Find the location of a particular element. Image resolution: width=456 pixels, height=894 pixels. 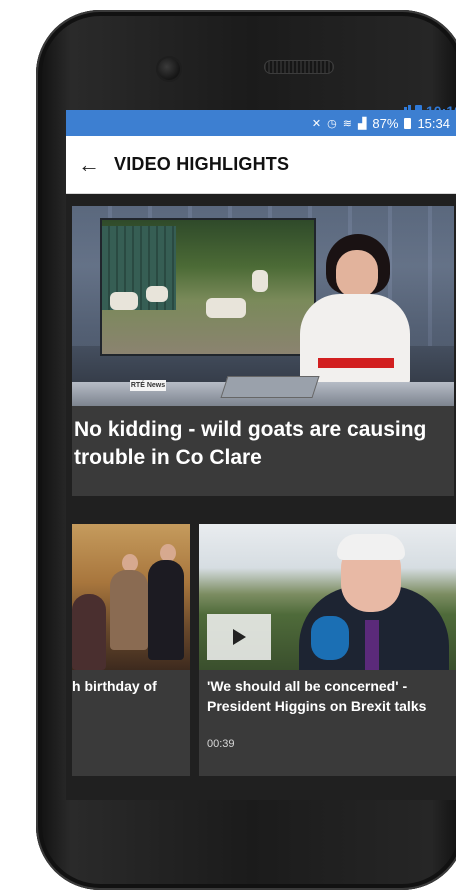

video-card: h birthday of is located at coordinates (131, 650).